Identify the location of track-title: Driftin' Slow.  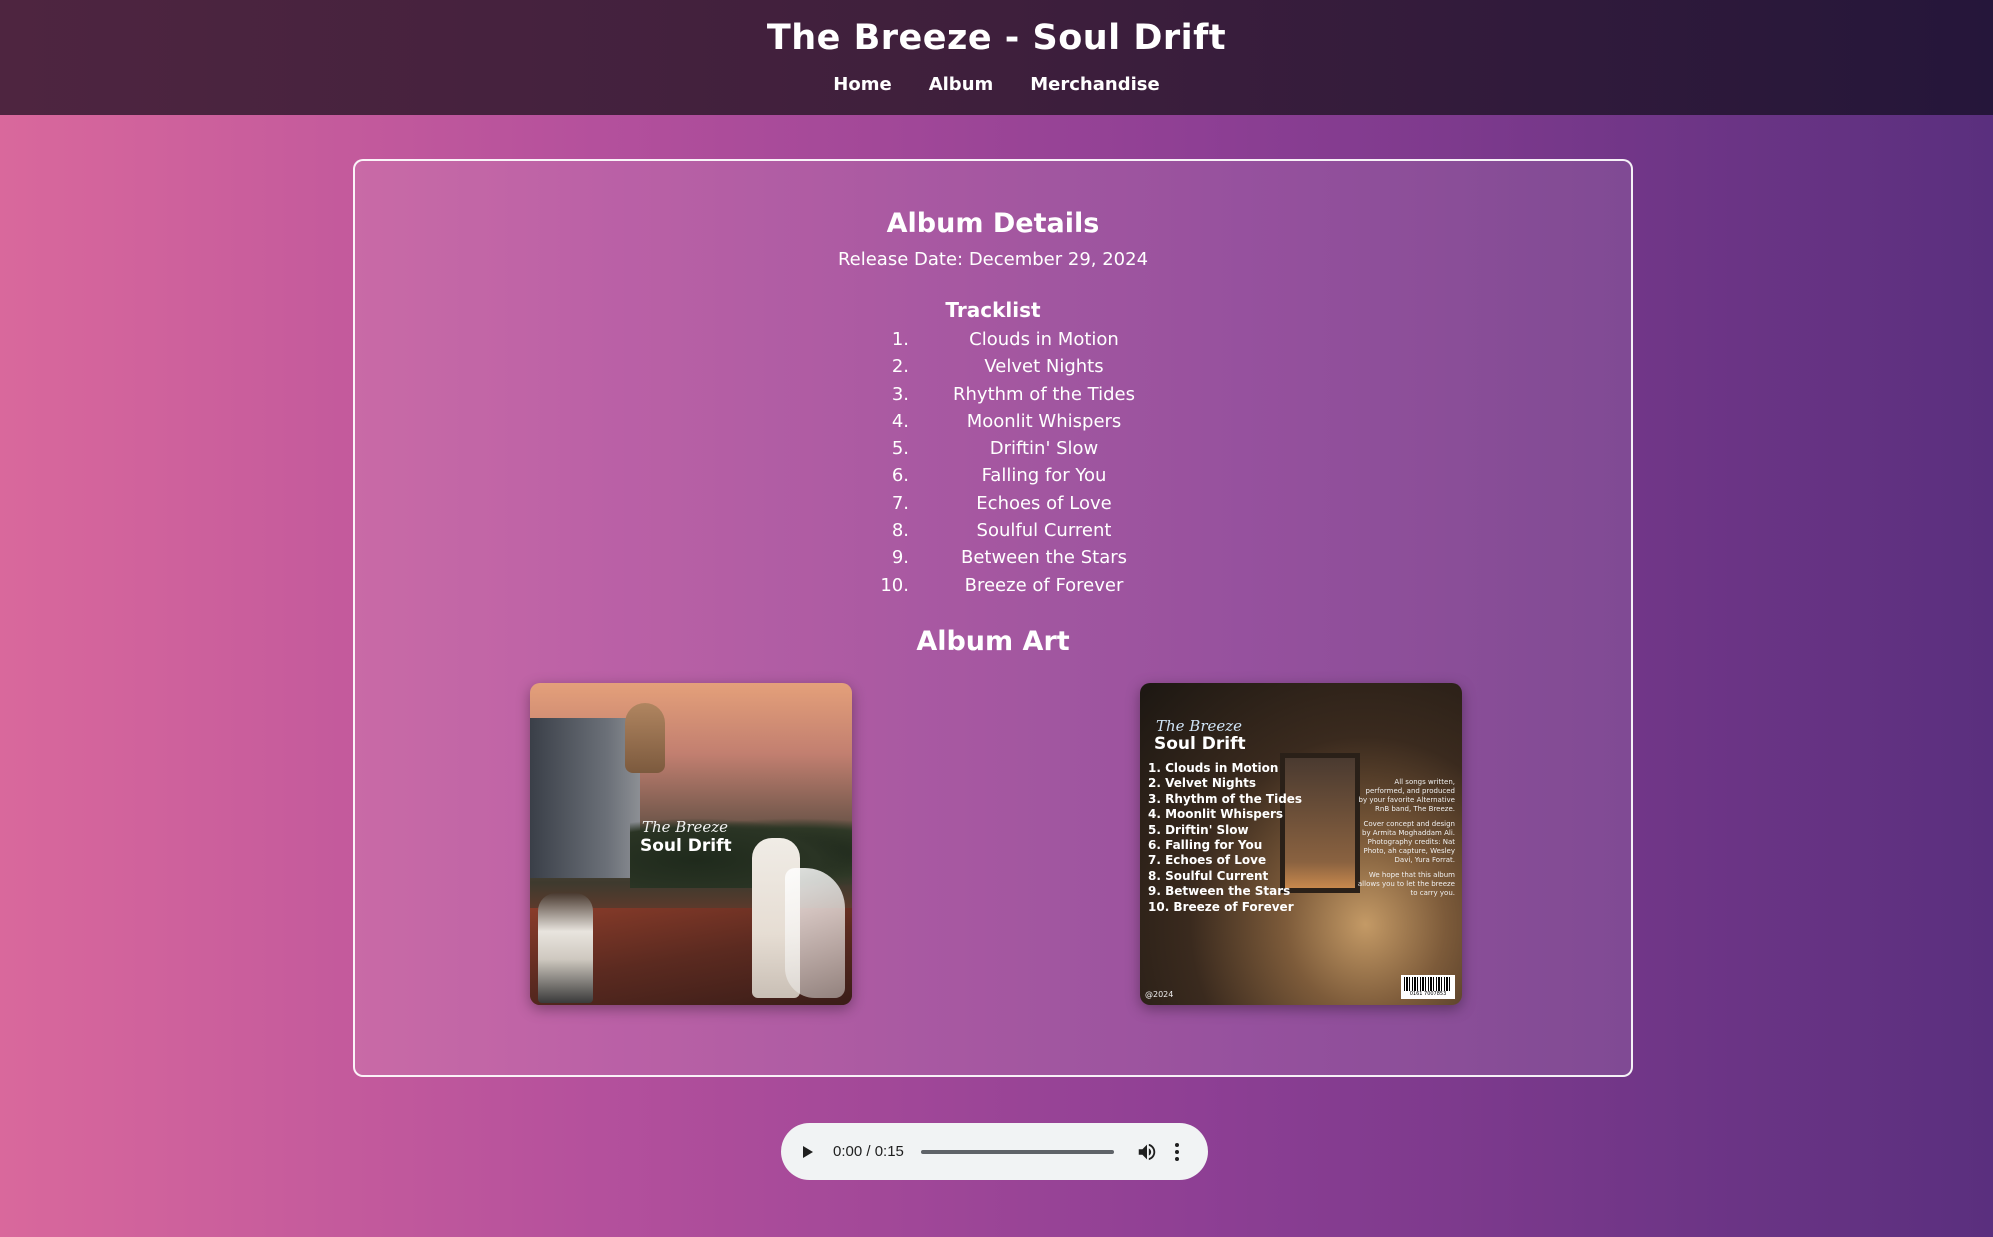
(1044, 449).